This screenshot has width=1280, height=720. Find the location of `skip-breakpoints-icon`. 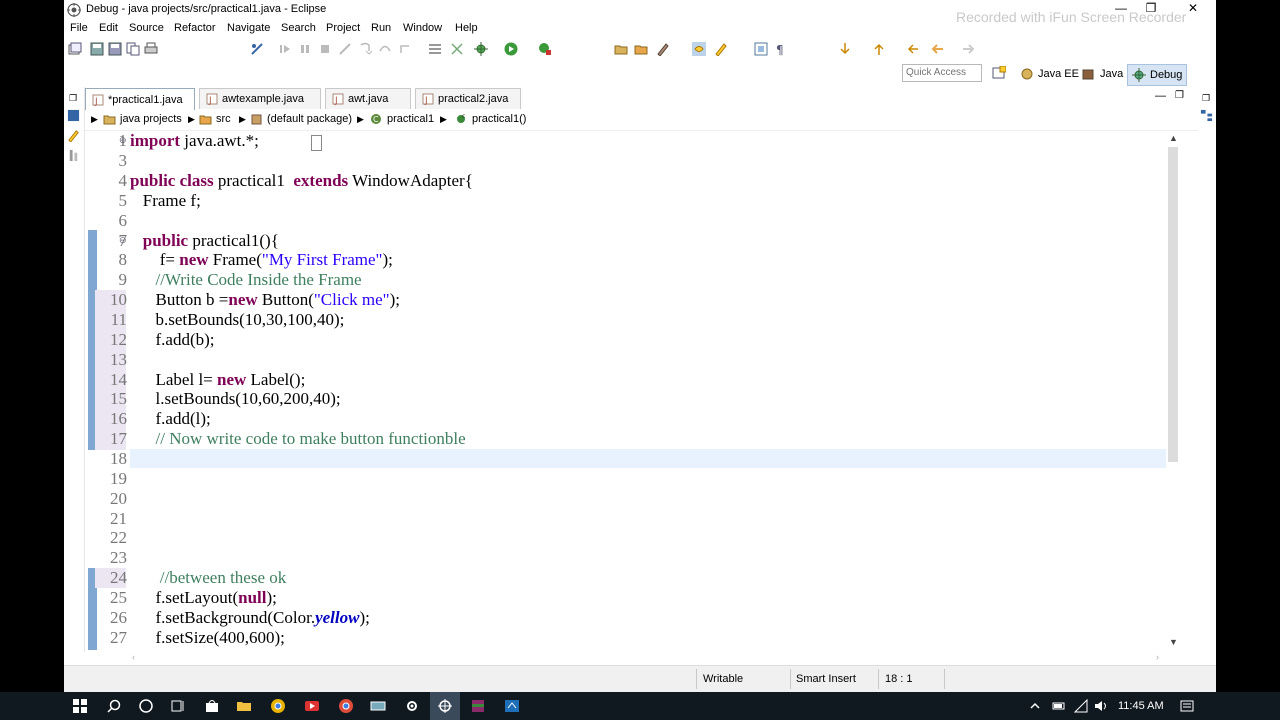

skip-breakpoints-icon is located at coordinates (257, 49).